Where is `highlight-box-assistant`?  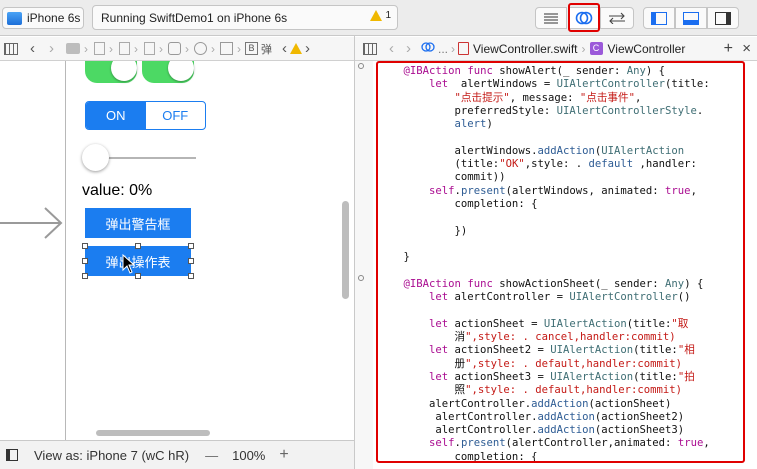
highlight-box-assistant is located at coordinates (584, 17).